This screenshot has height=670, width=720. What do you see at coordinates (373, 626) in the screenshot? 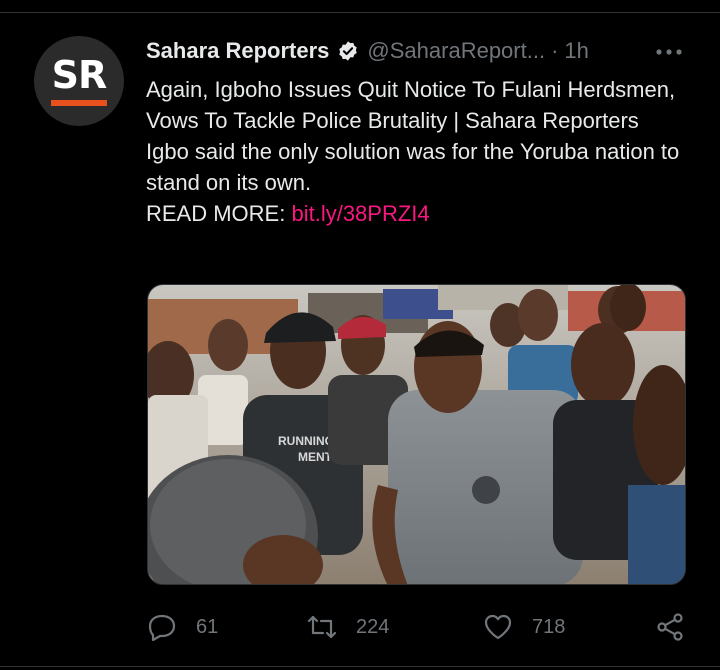
I see `retweet-count: 224` at bounding box center [373, 626].